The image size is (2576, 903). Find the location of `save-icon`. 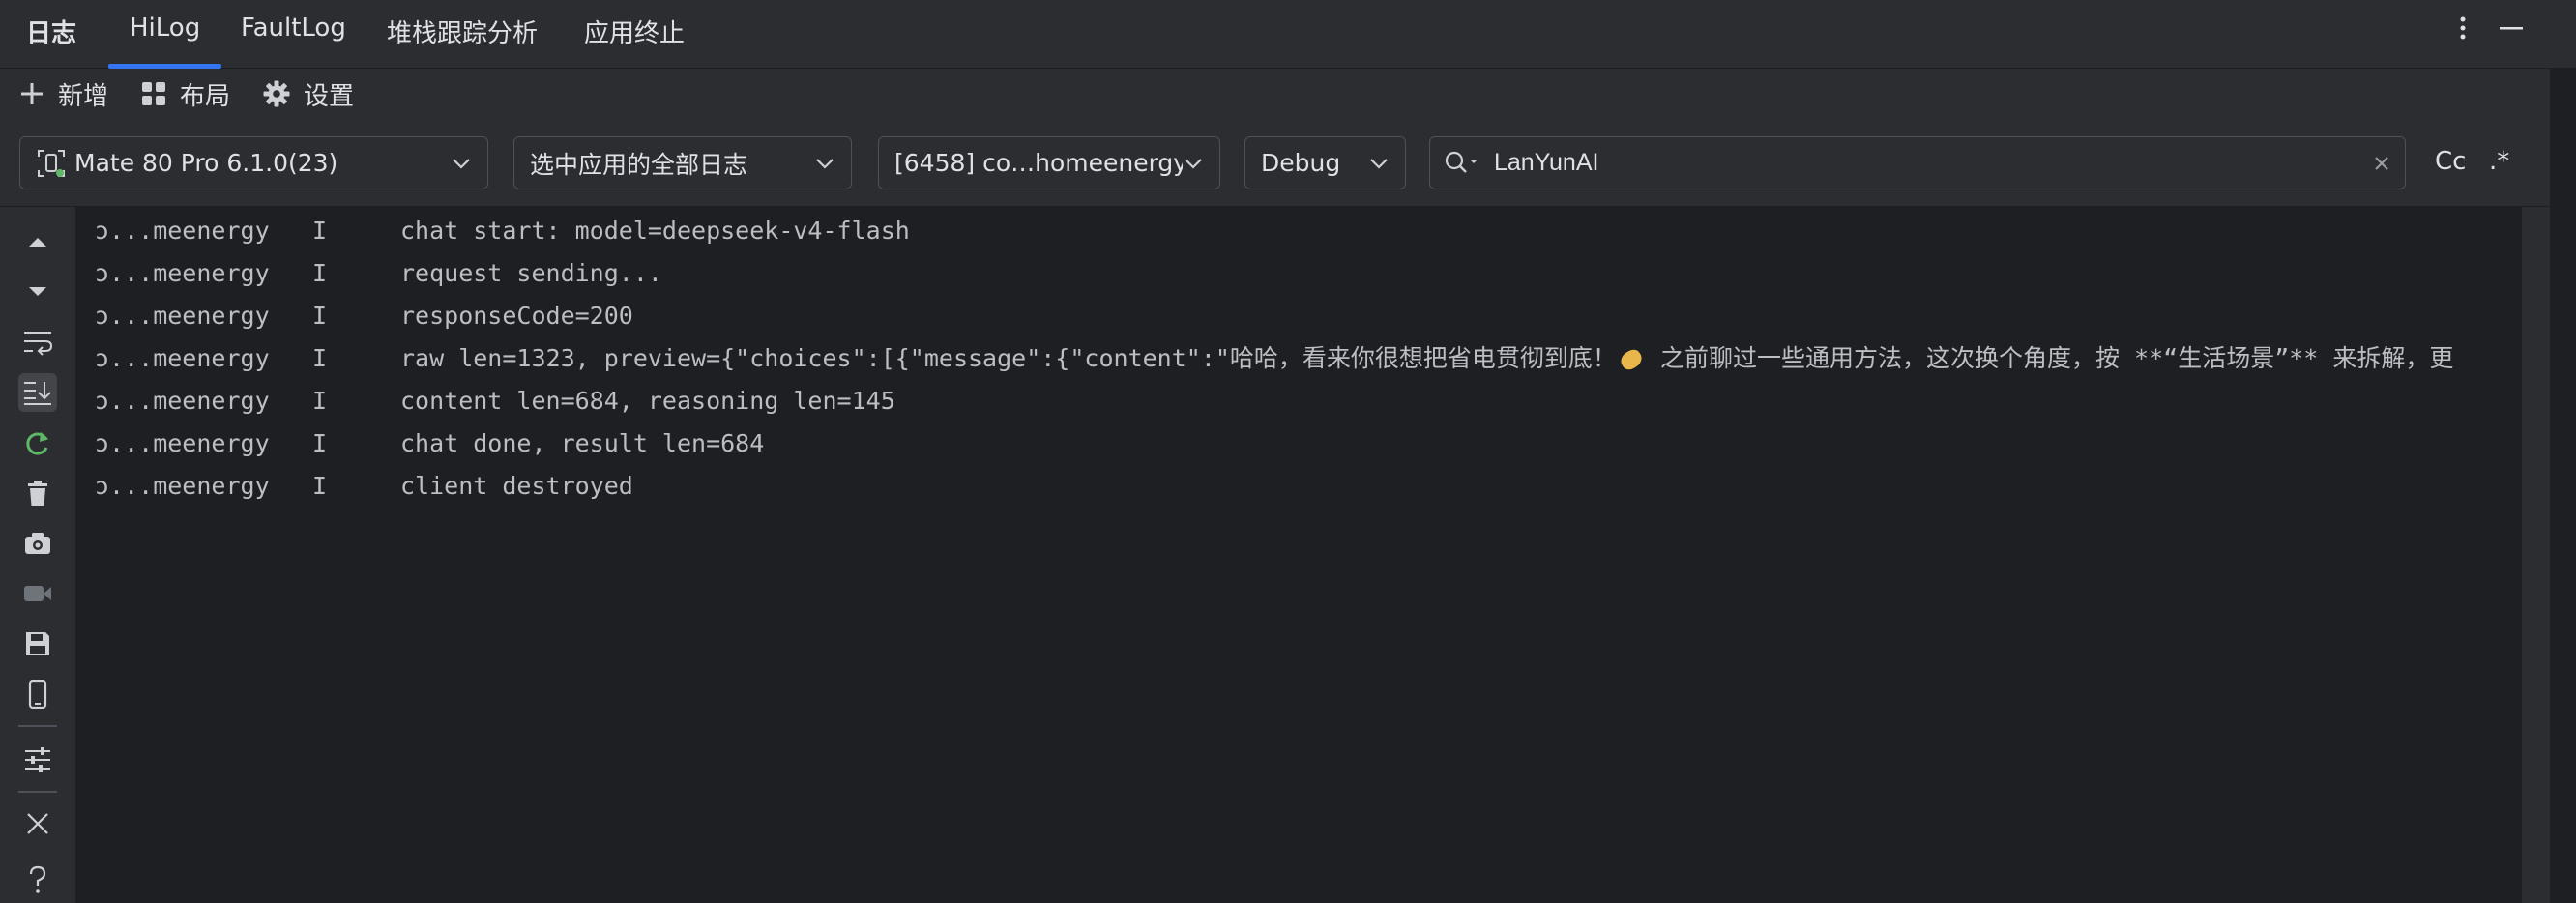

save-icon is located at coordinates (37, 644).